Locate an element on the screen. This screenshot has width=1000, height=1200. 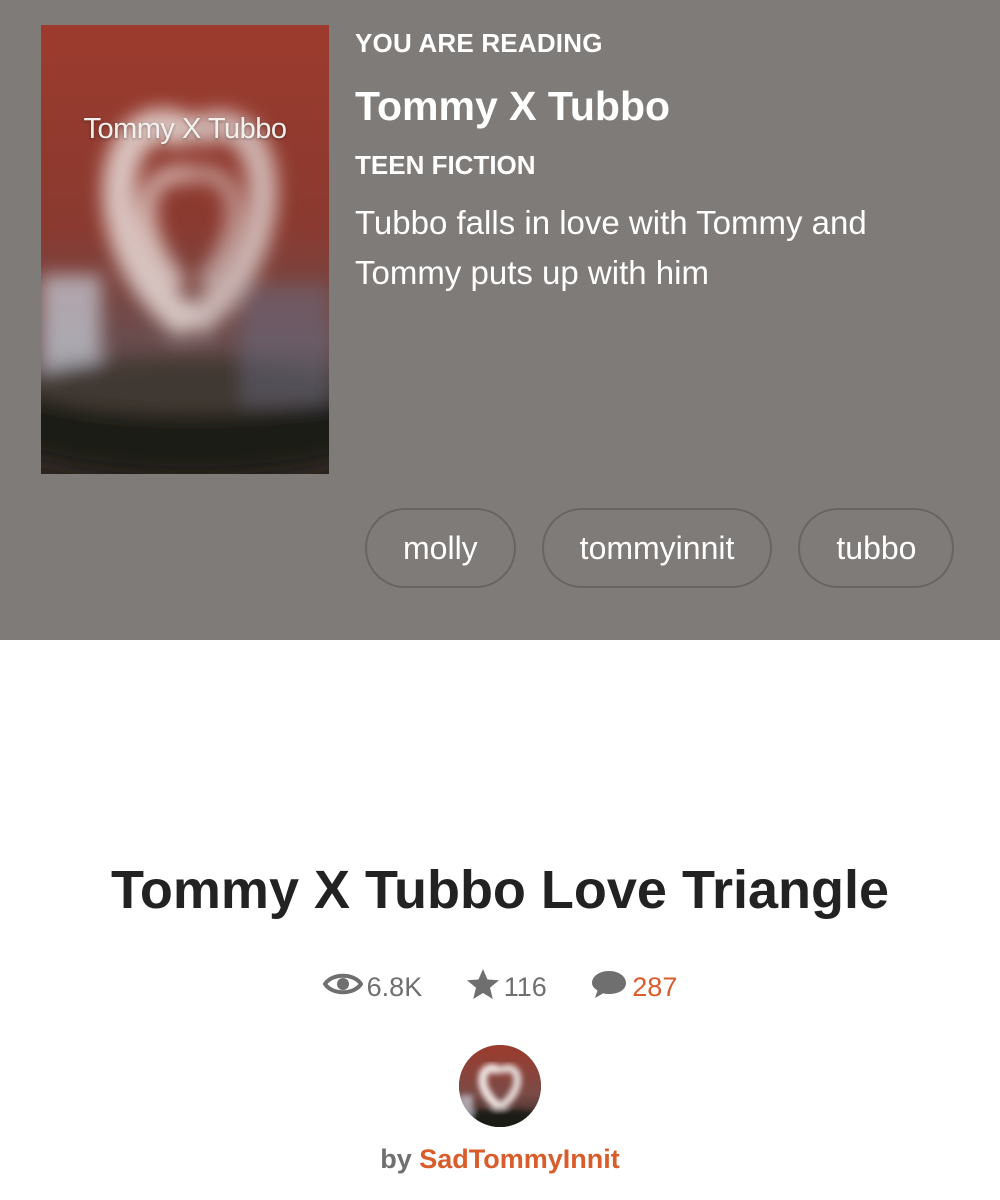
tag-molly: molly is located at coordinates (440, 548).